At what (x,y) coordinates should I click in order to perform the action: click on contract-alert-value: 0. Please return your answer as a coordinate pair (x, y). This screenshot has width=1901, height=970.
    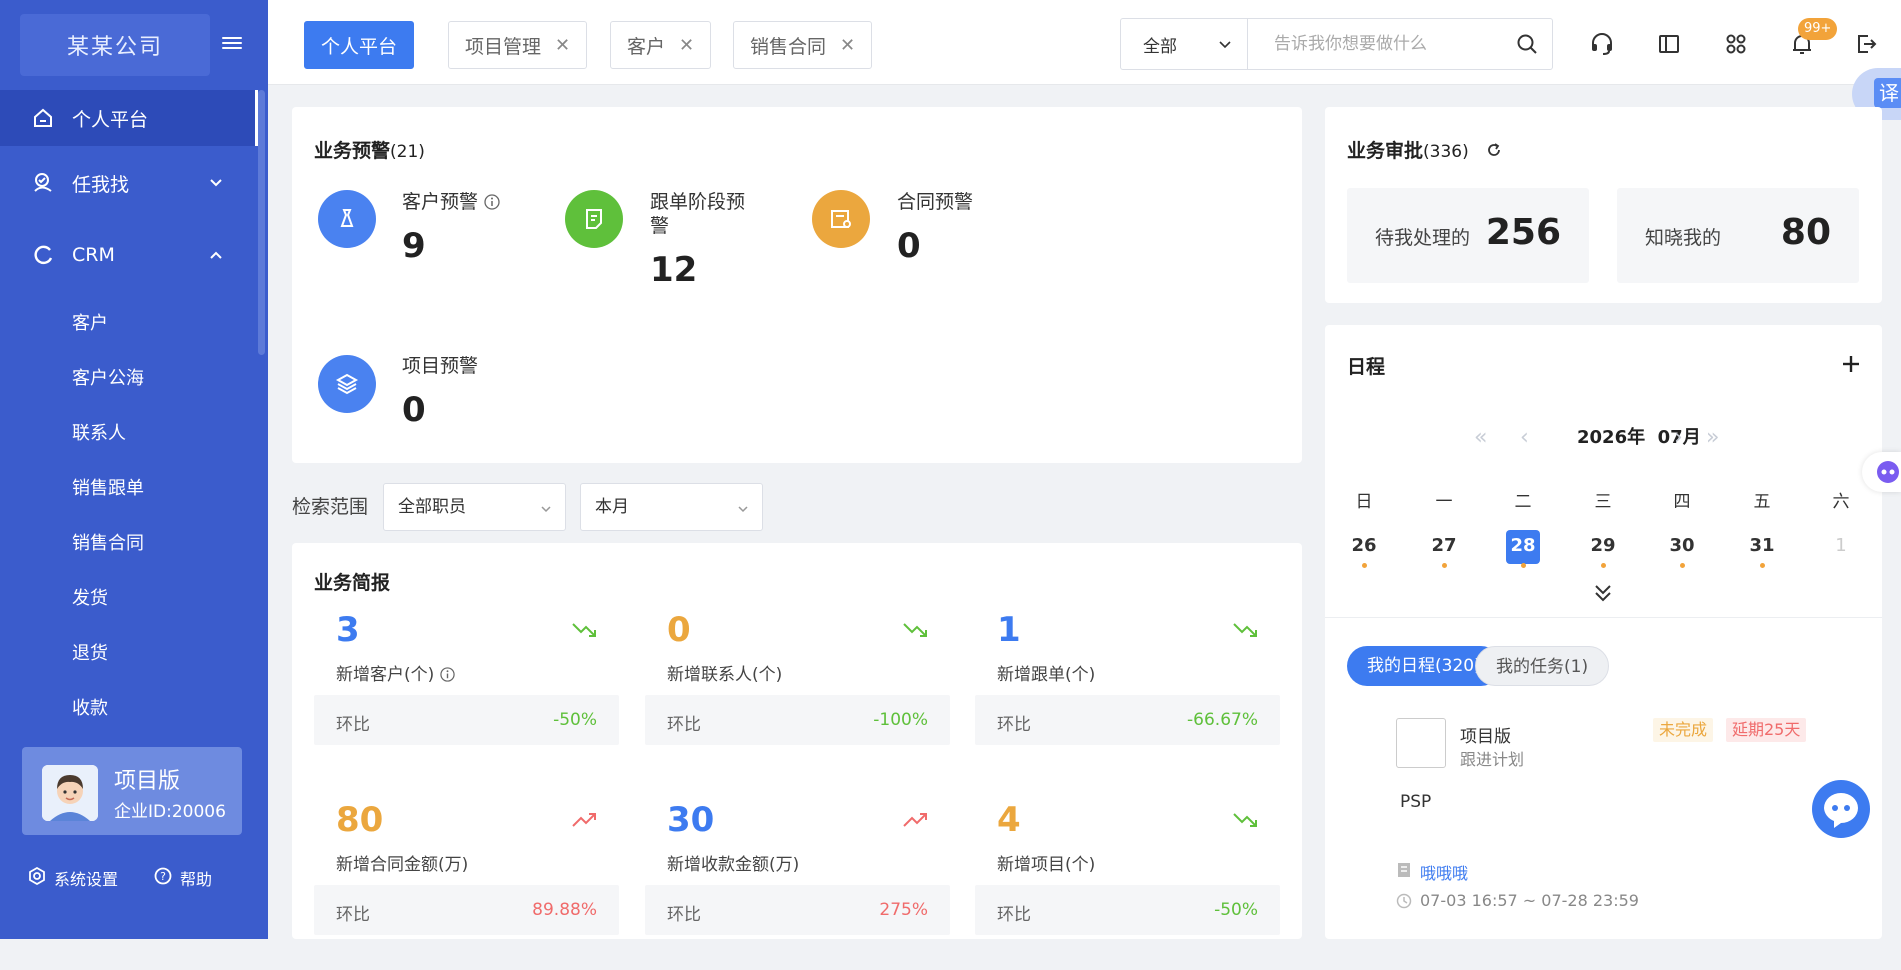
    Looking at the image, I should click on (909, 246).